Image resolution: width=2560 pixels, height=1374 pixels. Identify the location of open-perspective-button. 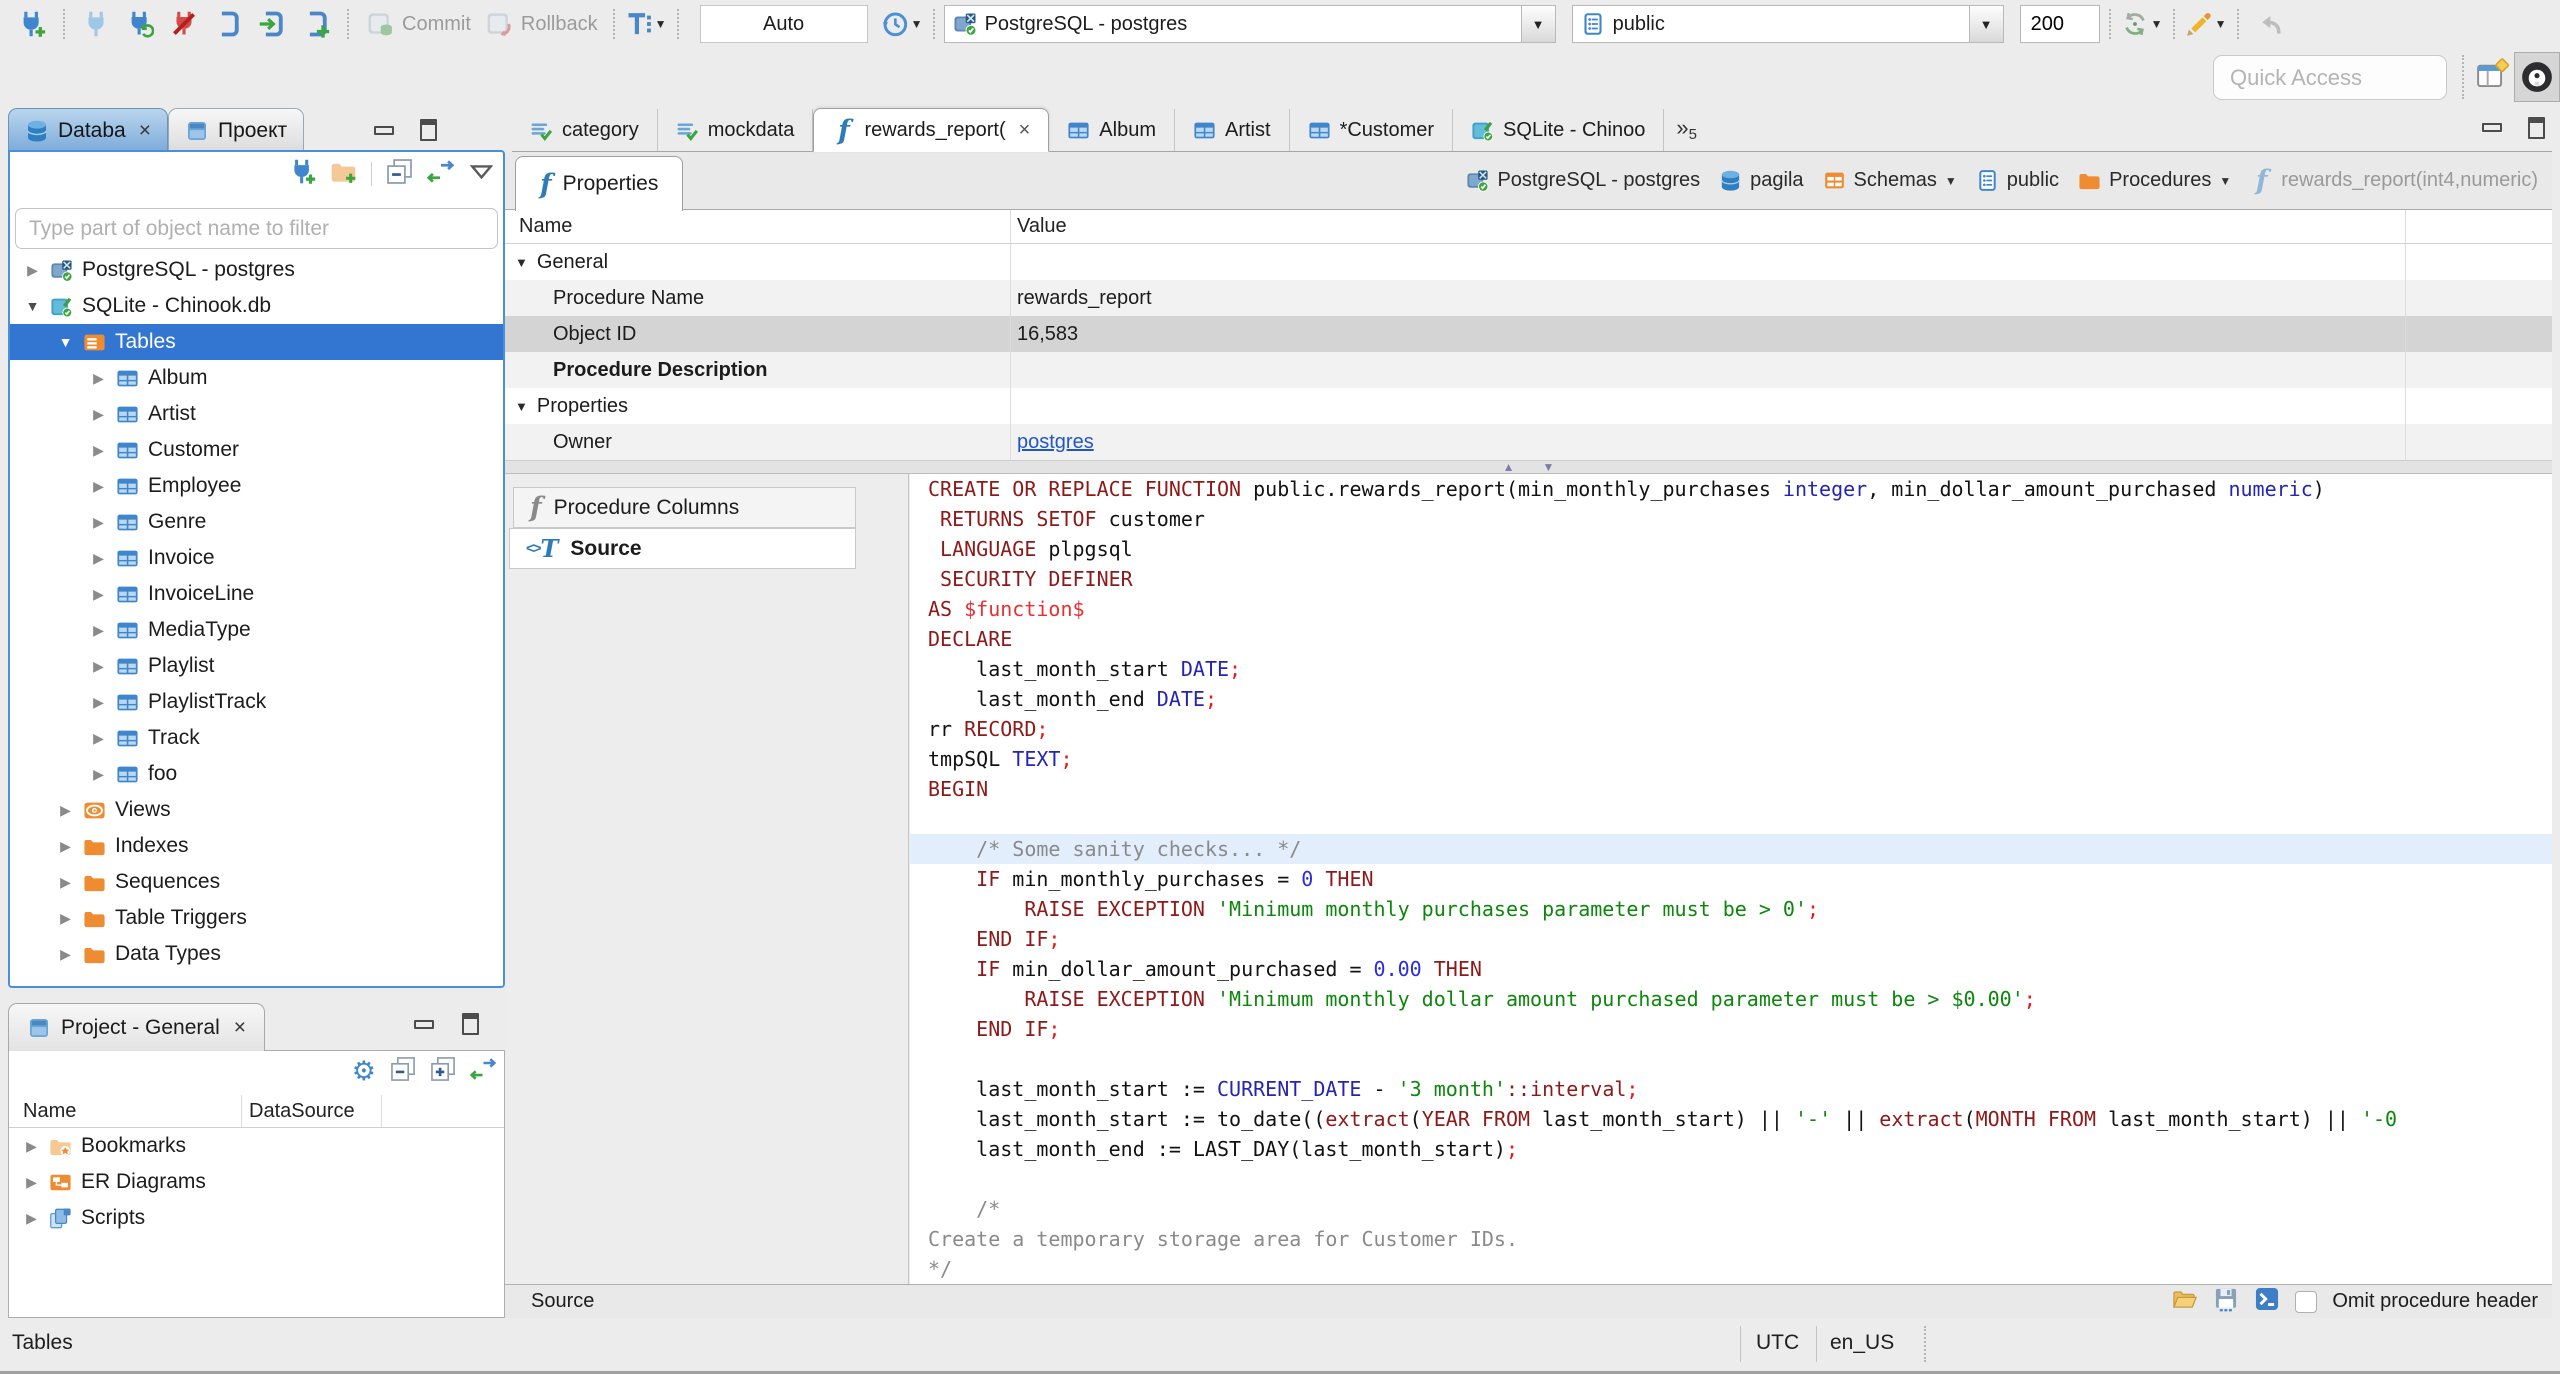
(2493, 77).